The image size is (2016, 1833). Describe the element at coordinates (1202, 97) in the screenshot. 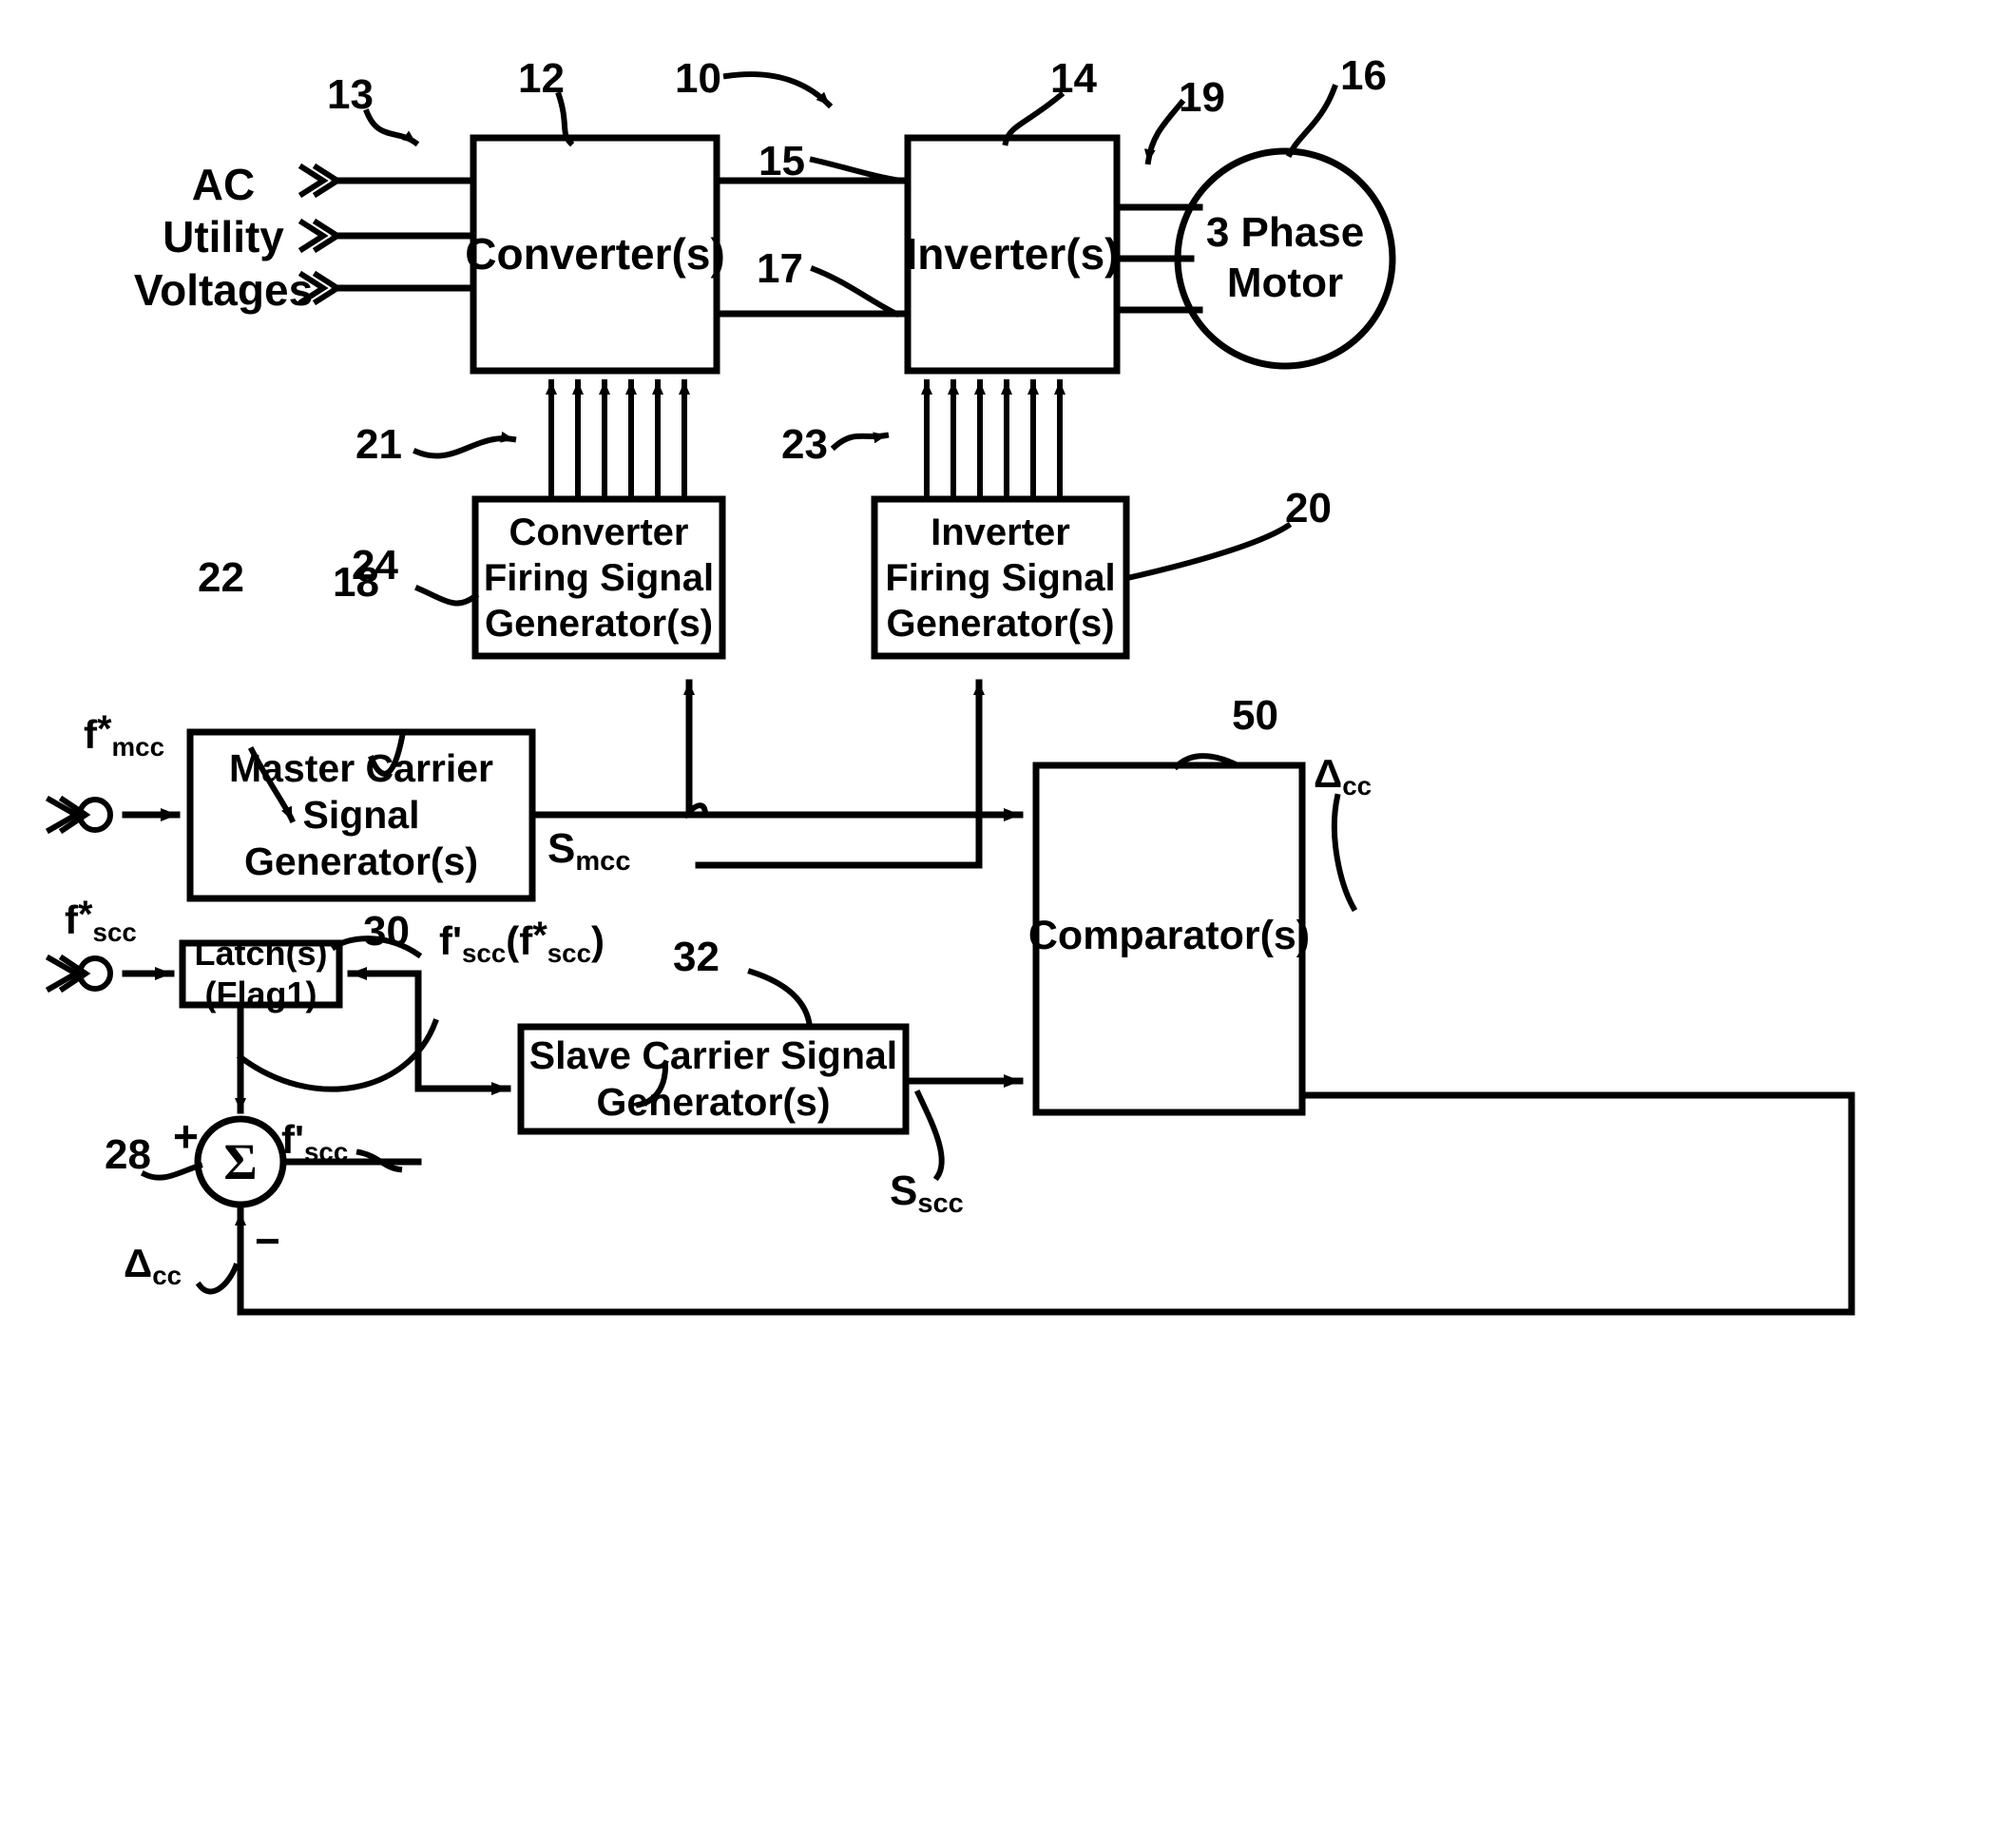

I see `ref-19: 19` at that location.